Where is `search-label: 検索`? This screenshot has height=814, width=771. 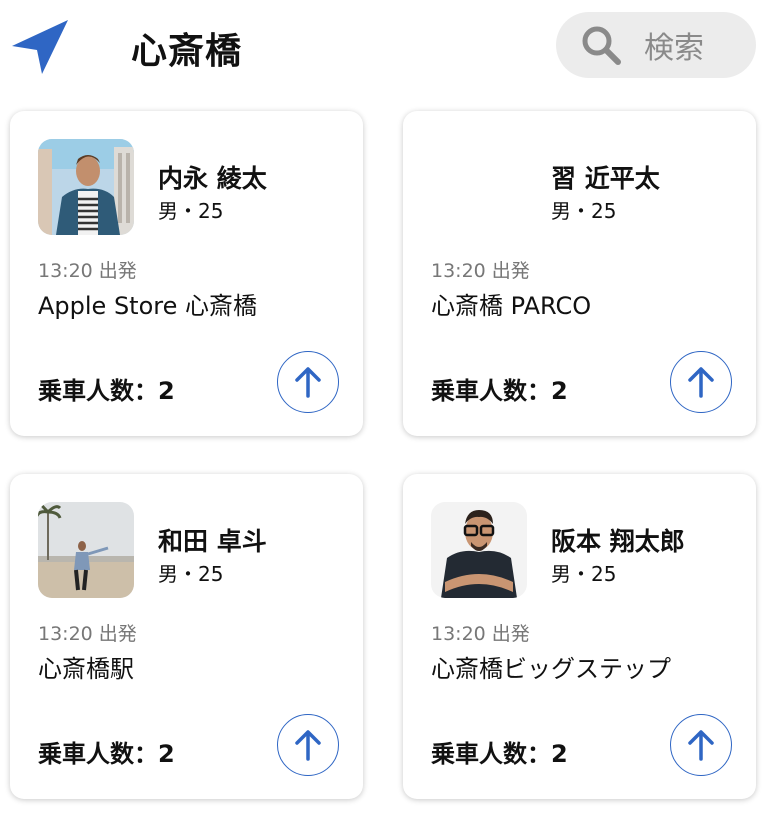 search-label: 検索 is located at coordinates (674, 48).